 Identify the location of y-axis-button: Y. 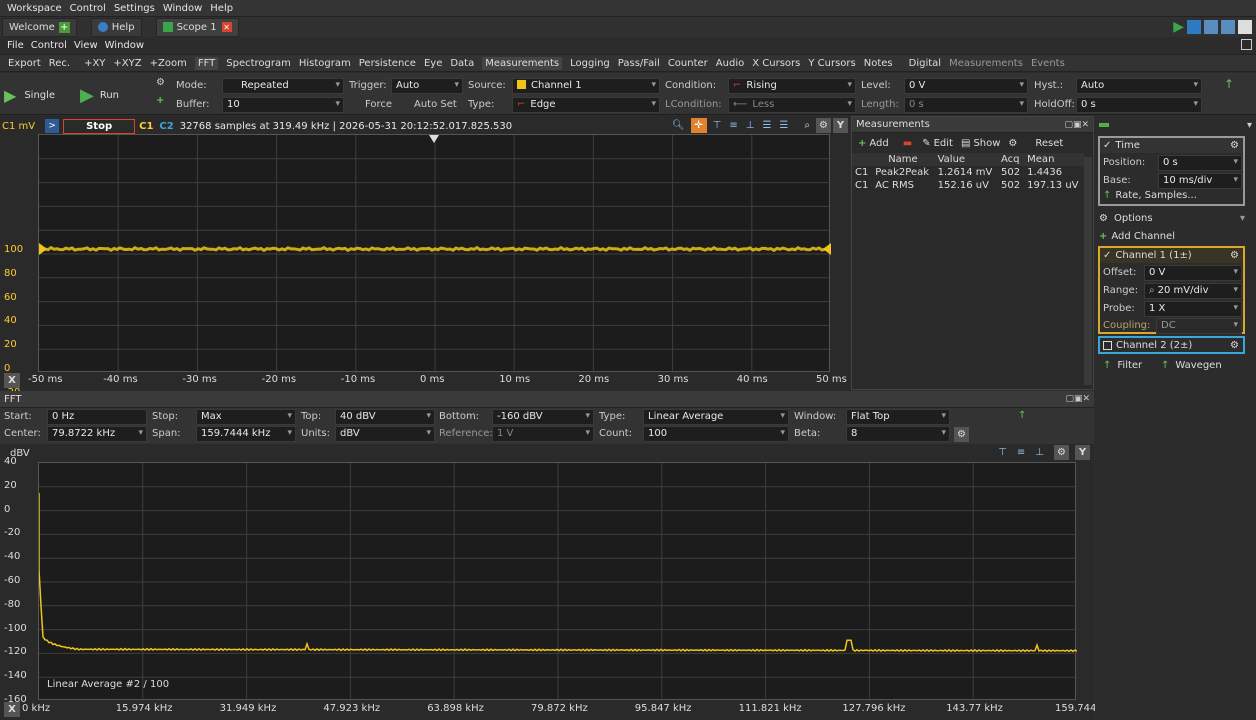
(840, 125).